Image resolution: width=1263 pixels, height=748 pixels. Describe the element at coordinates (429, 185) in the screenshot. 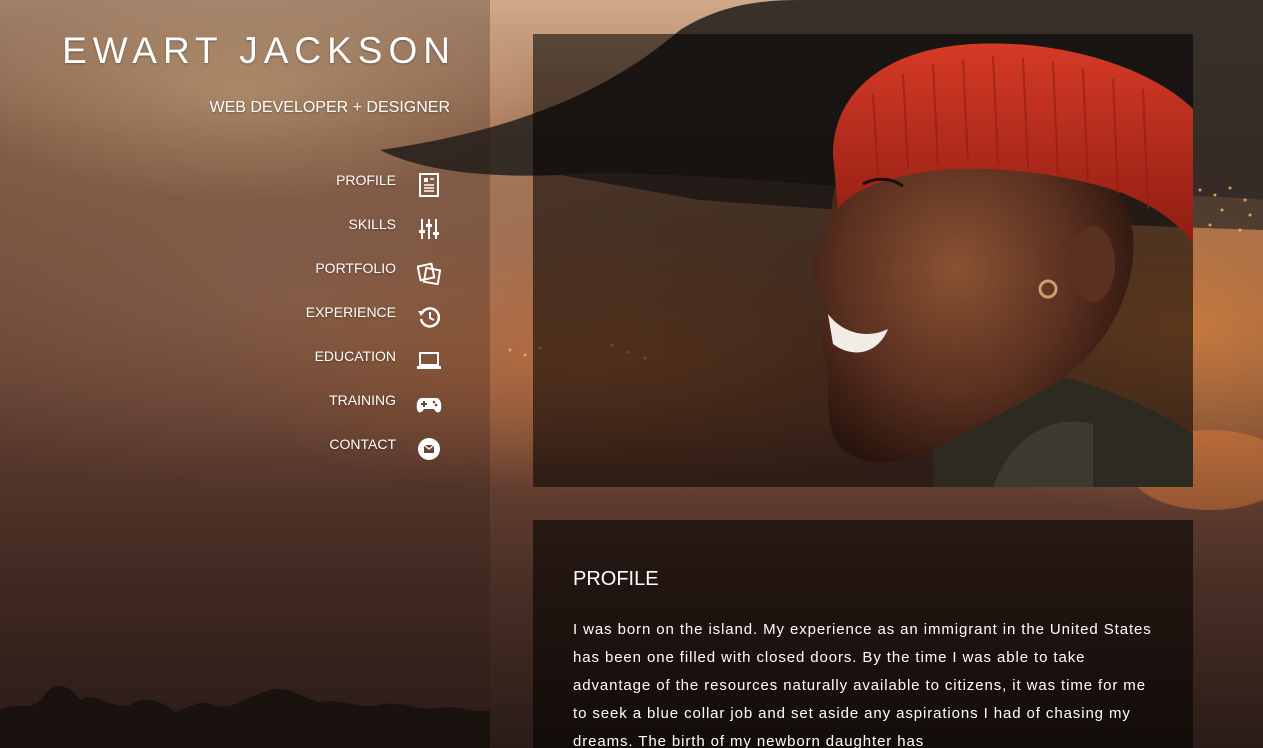

I see `document-icon` at that location.